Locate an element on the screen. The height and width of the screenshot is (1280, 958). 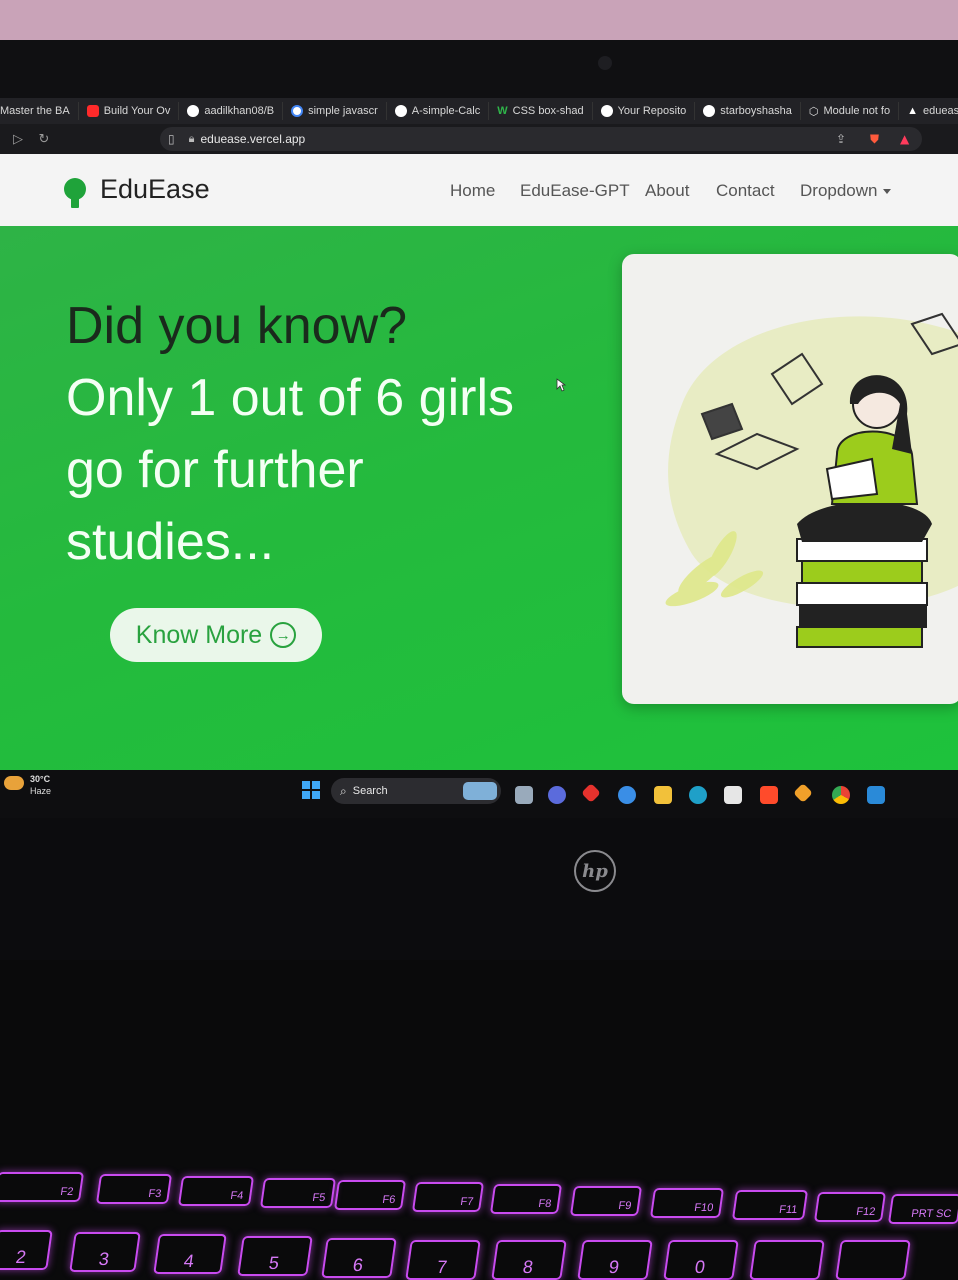
key-f3: F3 is located at coordinates (134, 1189).